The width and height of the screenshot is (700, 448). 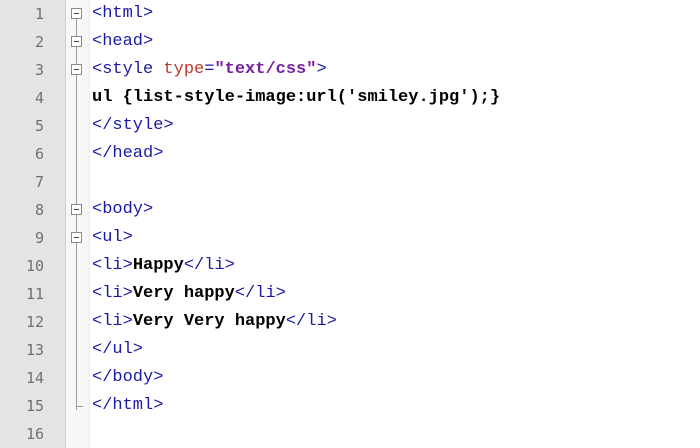 I want to click on code-text: <ul>, so click(x=112, y=238).